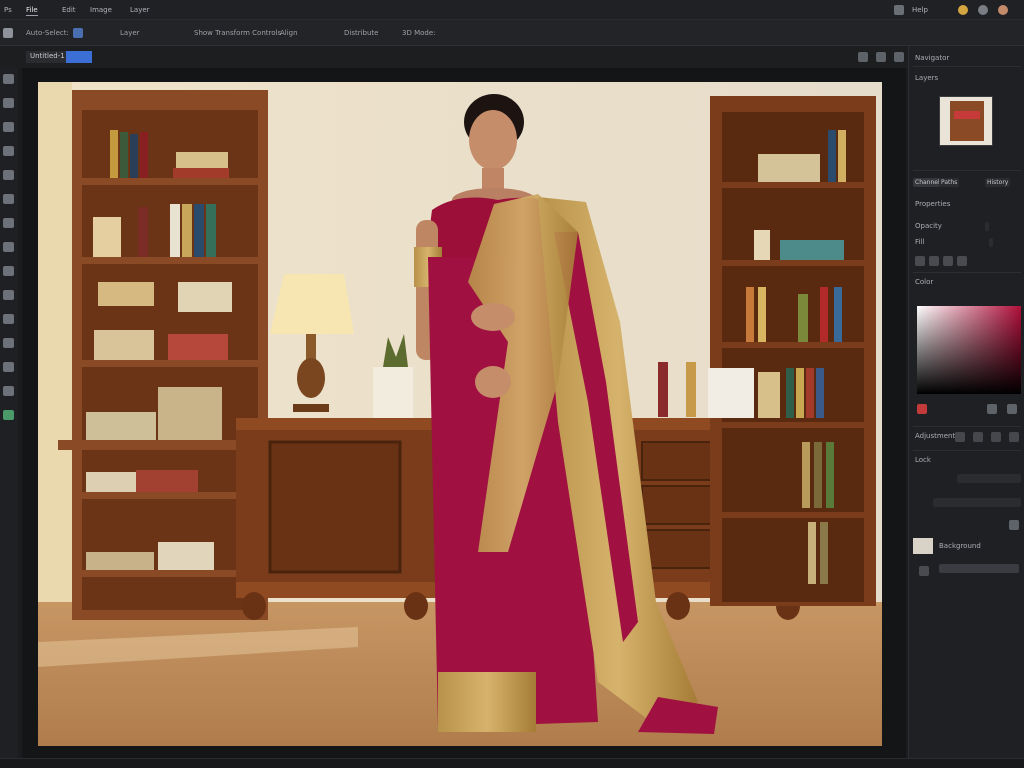 The width and height of the screenshot is (1024, 768). Describe the element at coordinates (47, 33) in the screenshot. I see `option-auto-select: Auto-Select:` at that location.